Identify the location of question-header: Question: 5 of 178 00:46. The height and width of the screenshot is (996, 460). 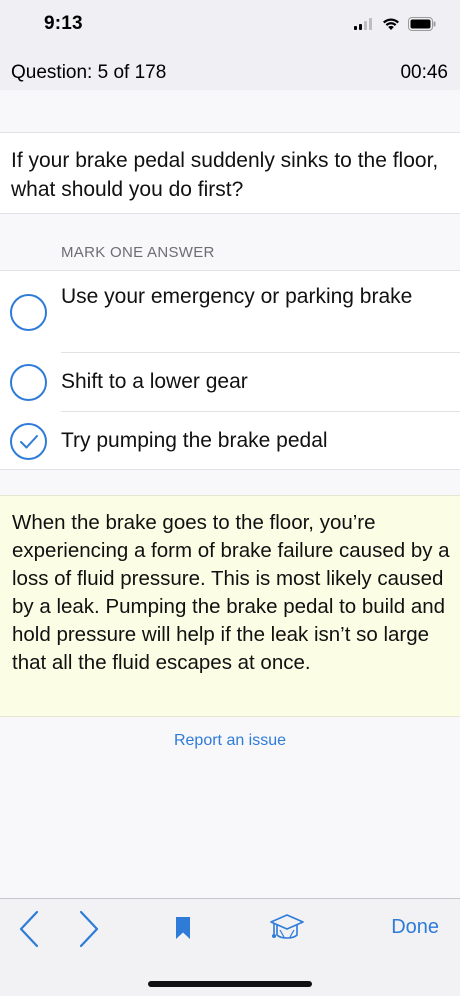
(230, 71).